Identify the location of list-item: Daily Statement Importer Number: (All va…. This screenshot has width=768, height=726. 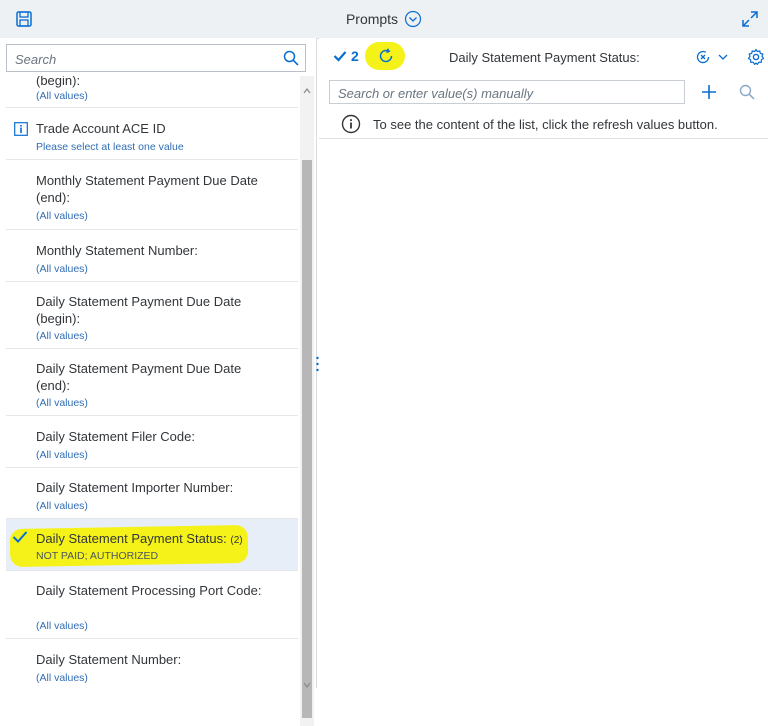
(152, 493).